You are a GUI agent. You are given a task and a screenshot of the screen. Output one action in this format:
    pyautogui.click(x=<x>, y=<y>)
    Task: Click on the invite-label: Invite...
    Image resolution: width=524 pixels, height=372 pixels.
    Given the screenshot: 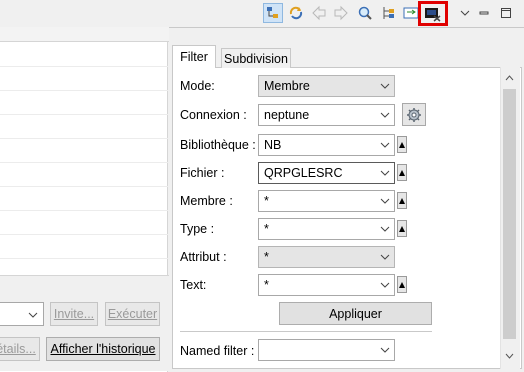 What is the action you would take?
    pyautogui.click(x=74, y=314)
    